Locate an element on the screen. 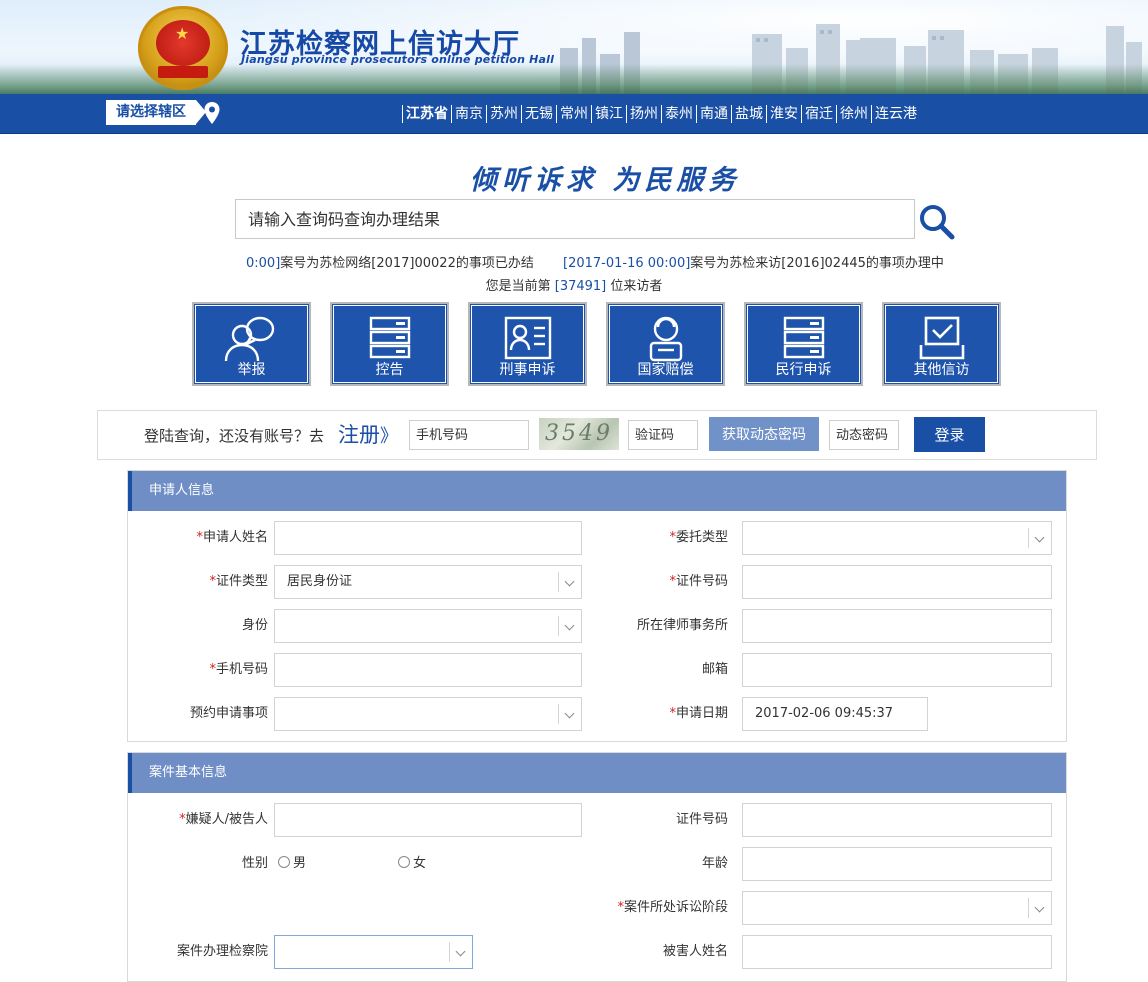 This screenshot has height=982, width=1148. dynamic-password-input is located at coordinates (864, 435).